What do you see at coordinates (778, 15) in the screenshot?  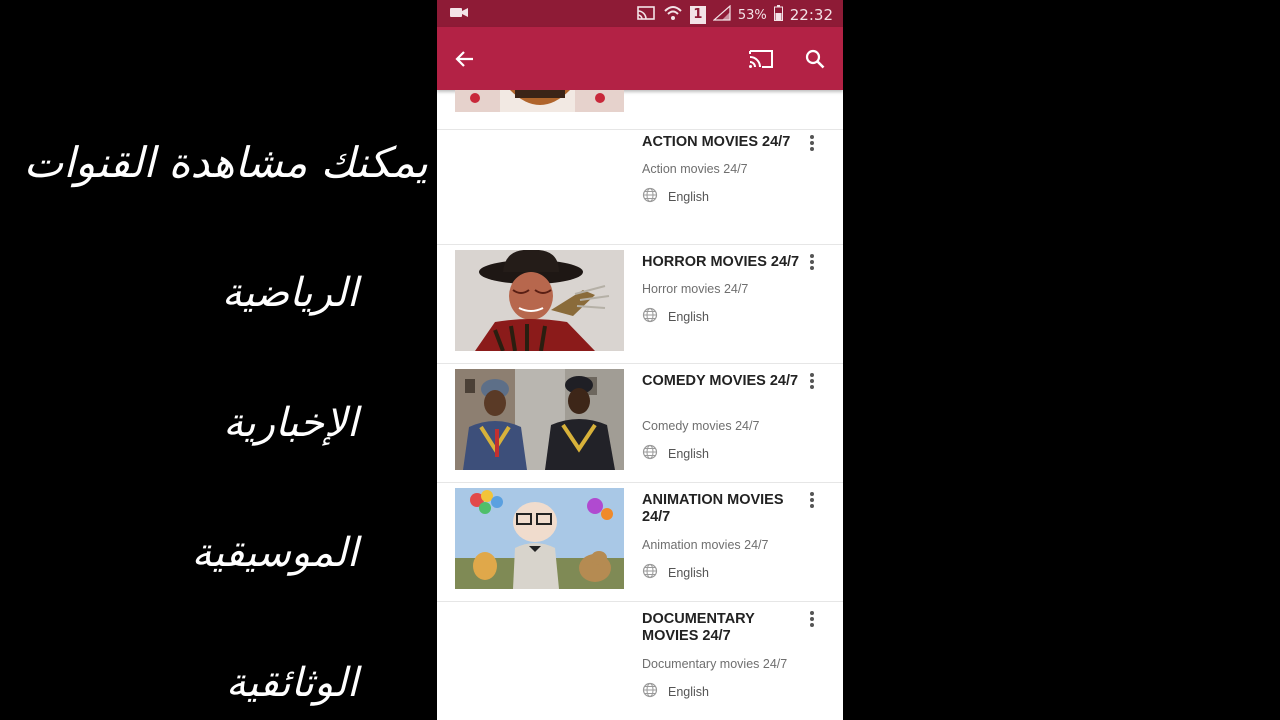 I see `battery-icon` at bounding box center [778, 15].